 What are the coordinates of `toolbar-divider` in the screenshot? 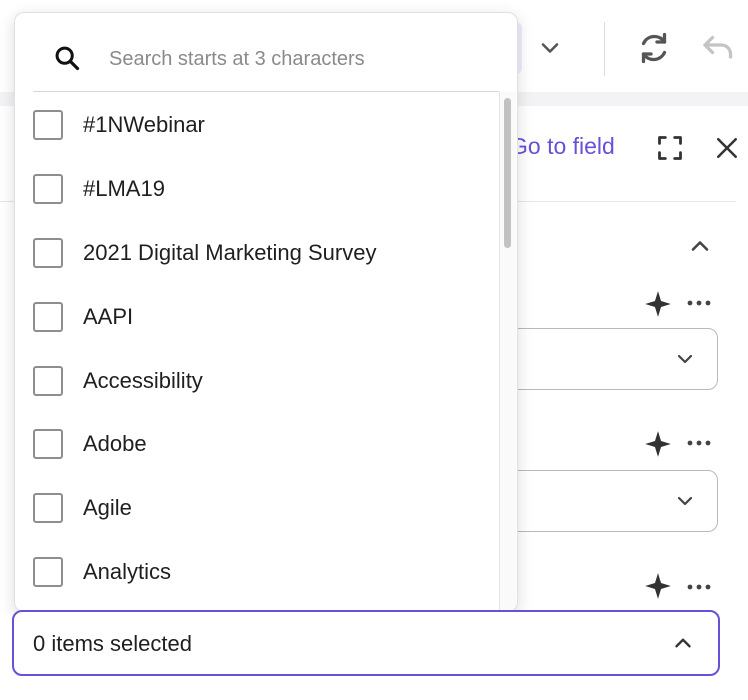 It's located at (604, 49).